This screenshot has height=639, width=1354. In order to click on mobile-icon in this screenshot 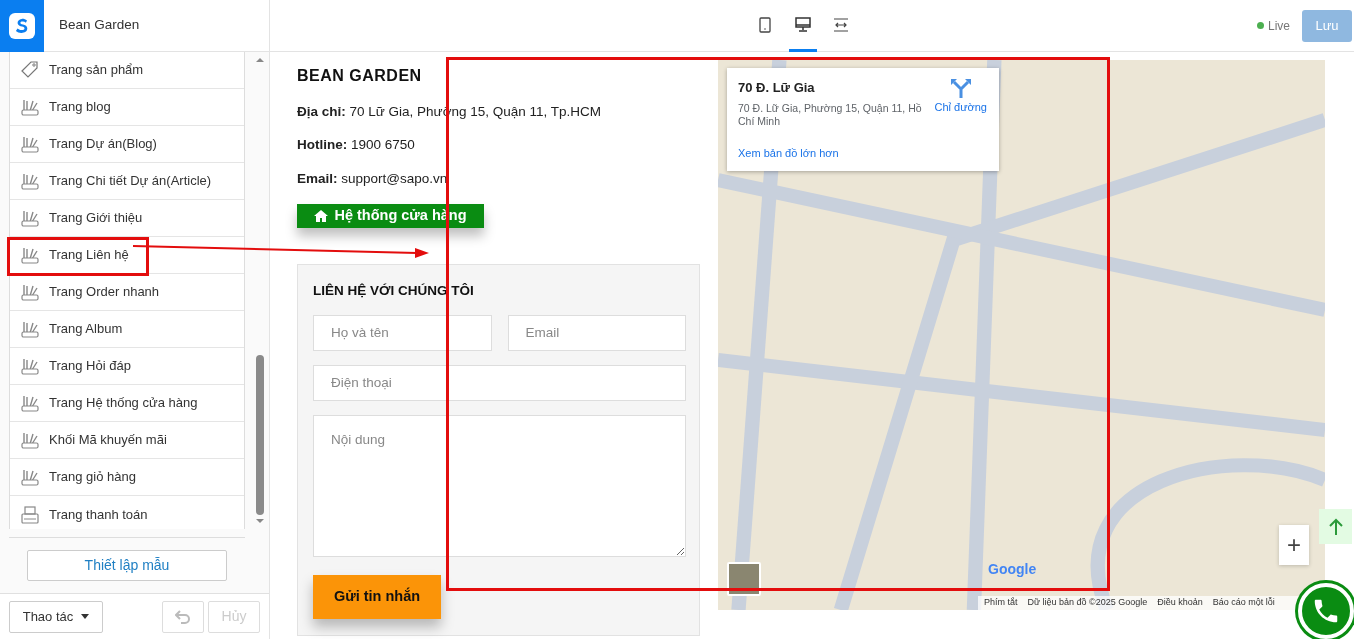, I will do `click(765, 24)`.